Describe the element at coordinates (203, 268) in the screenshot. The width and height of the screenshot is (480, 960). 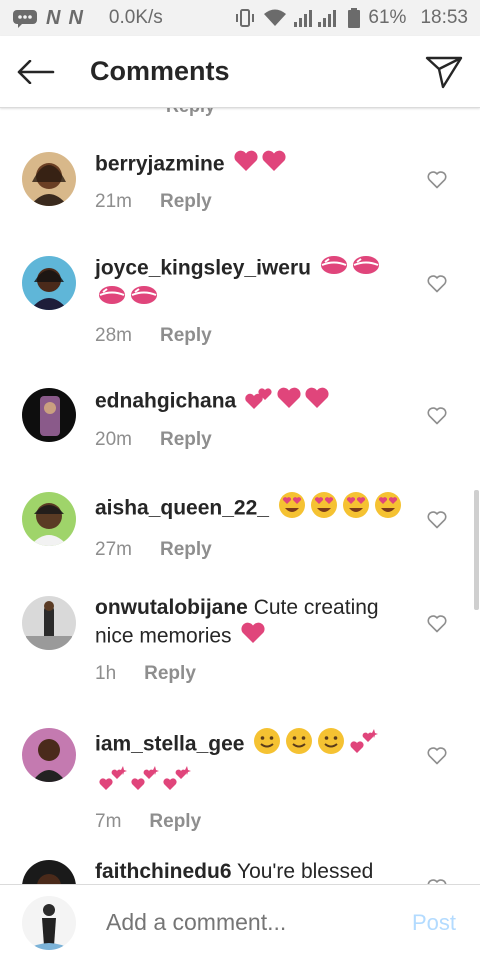
I see `comment-username: joyce_kingsley_iweru` at that location.